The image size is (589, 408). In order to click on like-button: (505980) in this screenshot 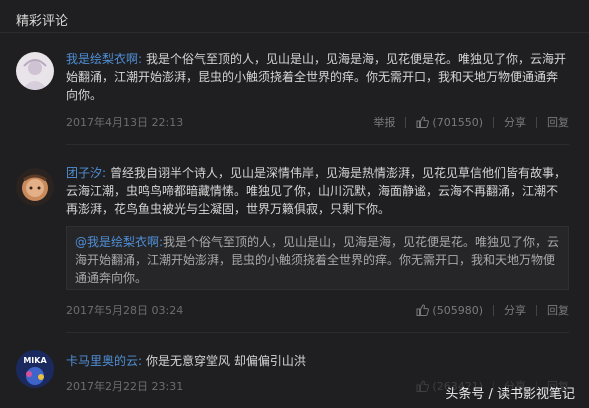, I will do `click(449, 310)`.